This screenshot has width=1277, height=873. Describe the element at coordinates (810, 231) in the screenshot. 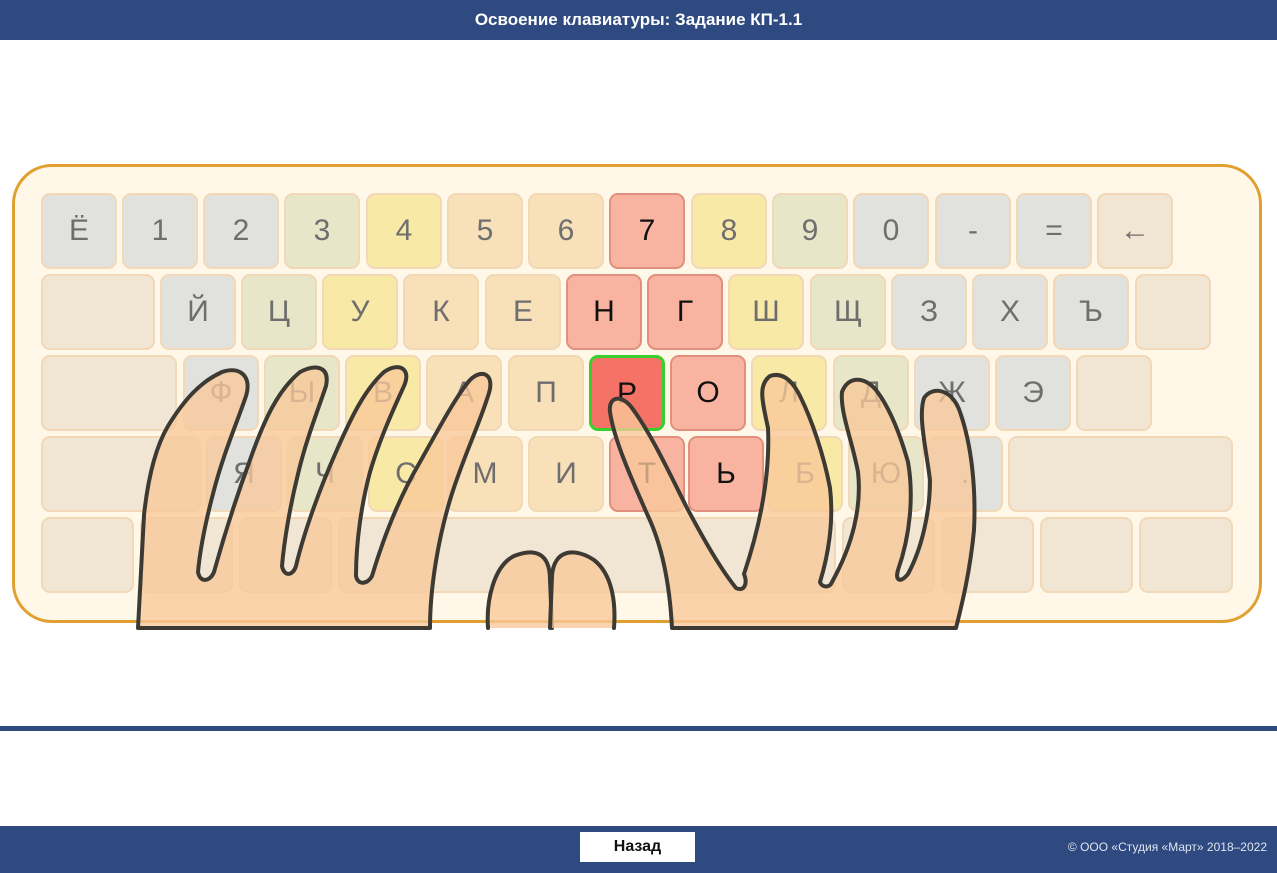

I see `key-9: 9` at that location.